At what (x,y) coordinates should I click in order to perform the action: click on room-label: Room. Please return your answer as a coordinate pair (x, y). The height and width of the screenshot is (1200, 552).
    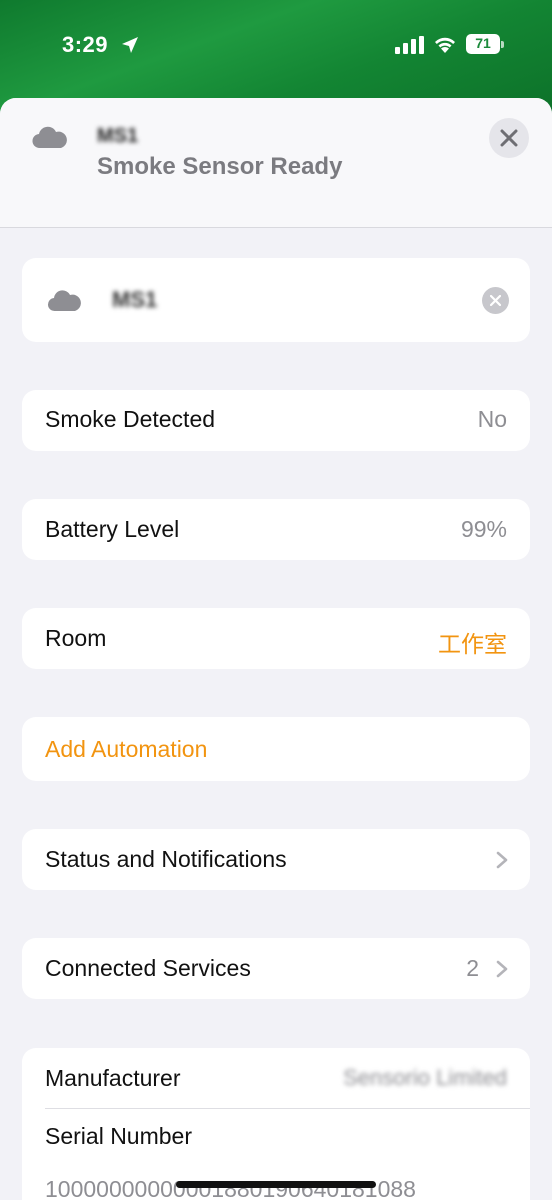
    Looking at the image, I should click on (76, 638).